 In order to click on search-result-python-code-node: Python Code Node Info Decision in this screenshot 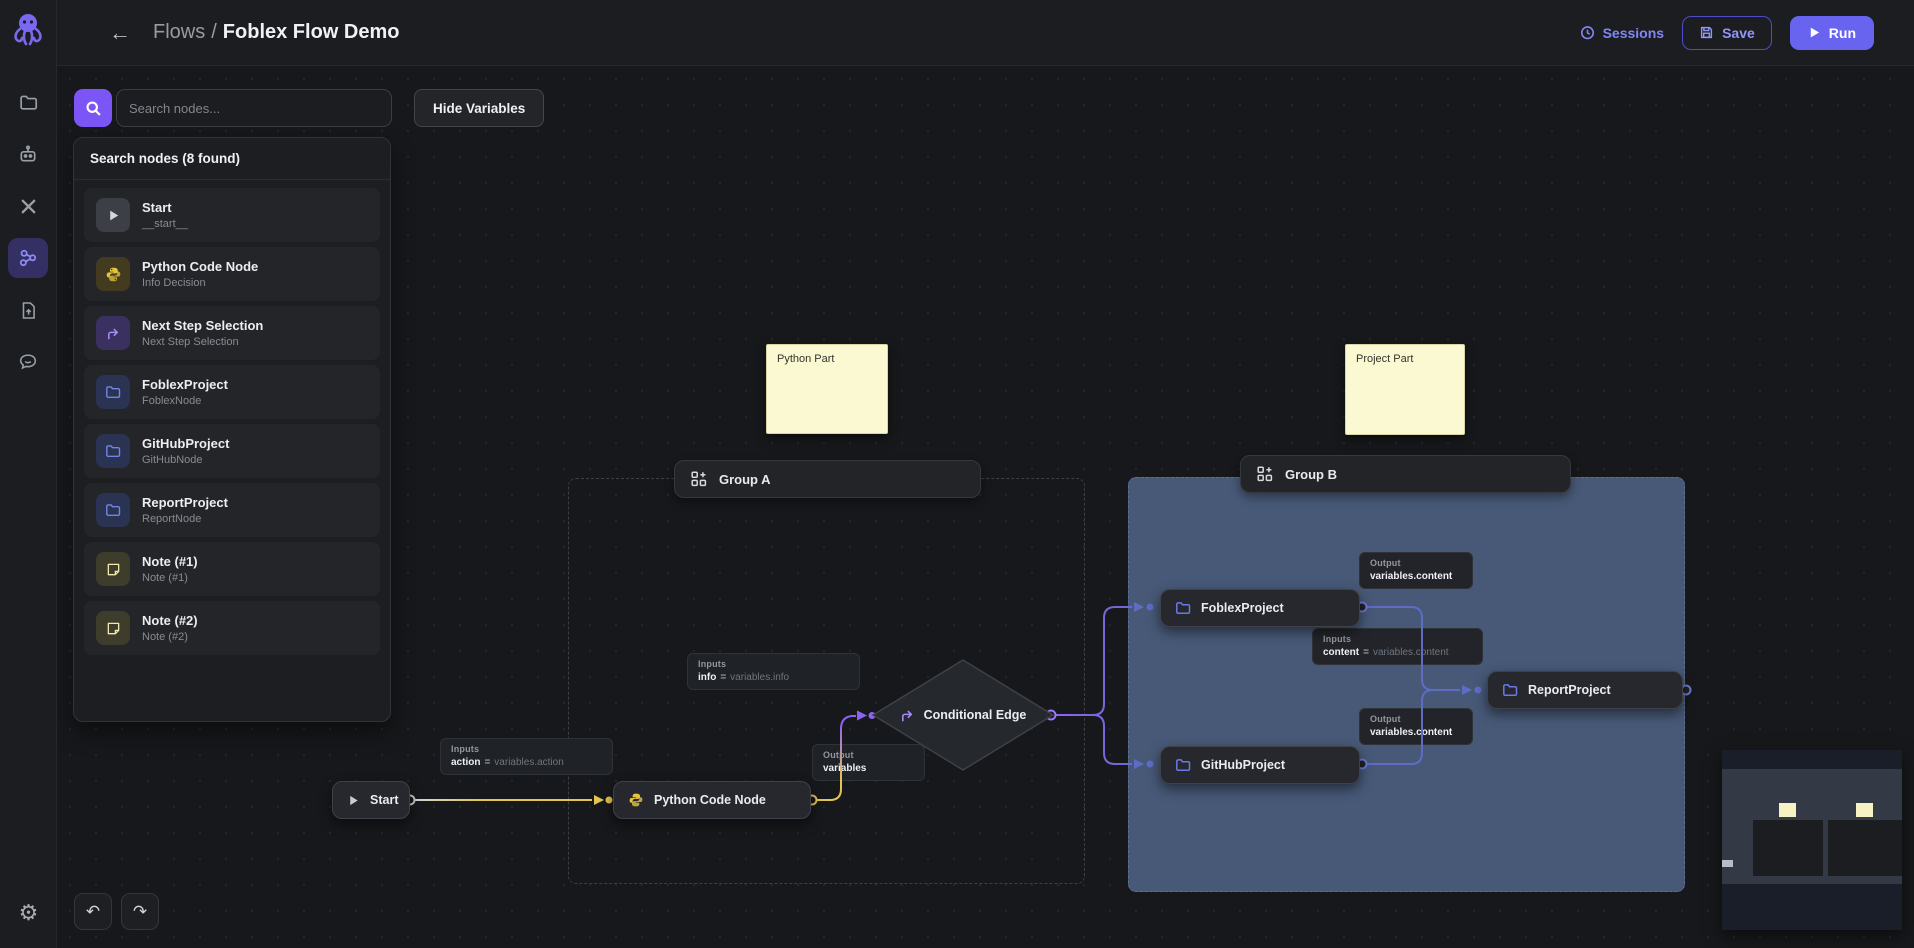, I will do `click(232, 274)`.